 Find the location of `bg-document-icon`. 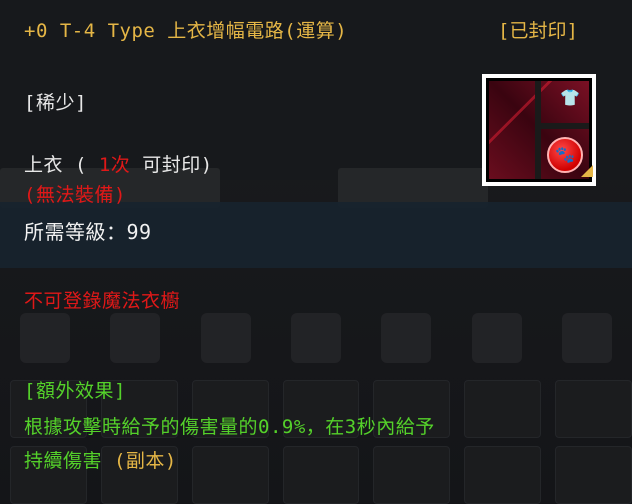

bg-document-icon is located at coordinates (135, 338).